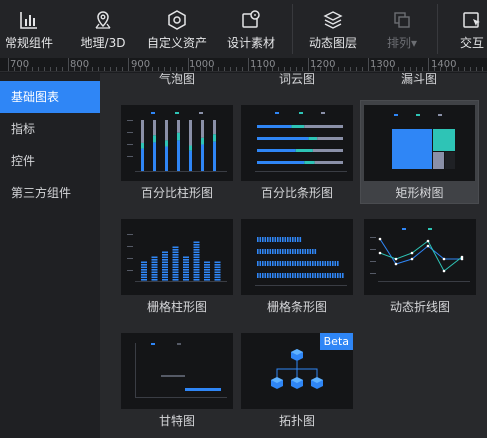 The image size is (487, 438). I want to click on sidebar-item-third-party: 第三方组件, so click(50, 193).